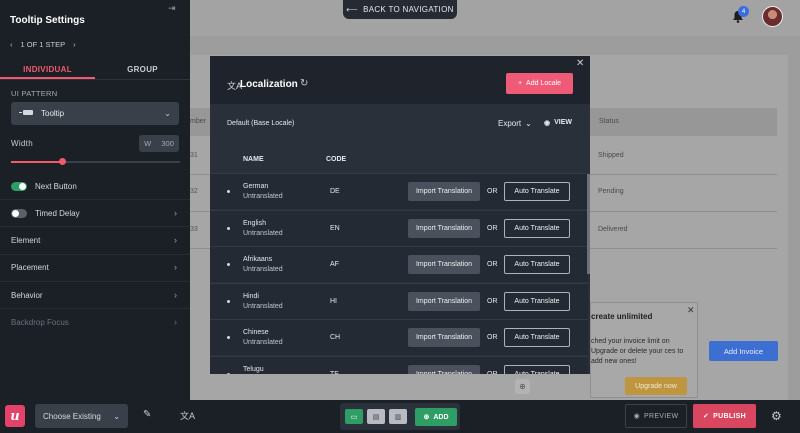 The width and height of the screenshot is (800, 433). What do you see at coordinates (30, 267) in the screenshot?
I see `section-placement: Placement` at bounding box center [30, 267].